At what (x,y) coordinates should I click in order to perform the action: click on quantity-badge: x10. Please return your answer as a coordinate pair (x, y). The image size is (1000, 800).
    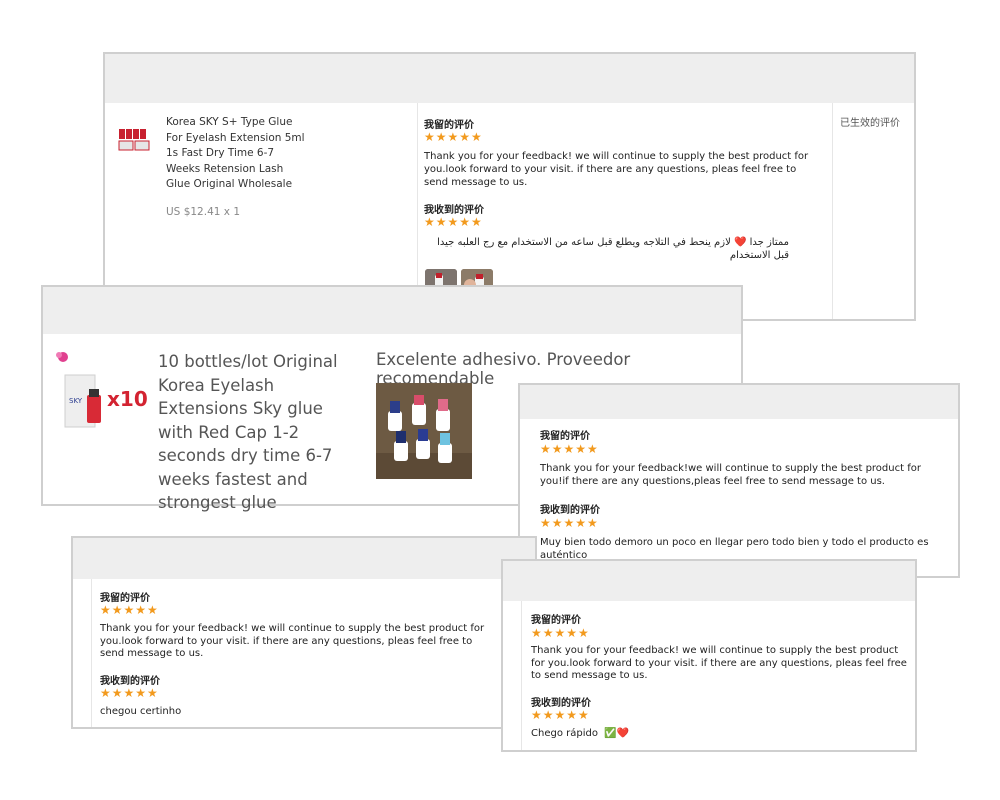
    Looking at the image, I should click on (127, 399).